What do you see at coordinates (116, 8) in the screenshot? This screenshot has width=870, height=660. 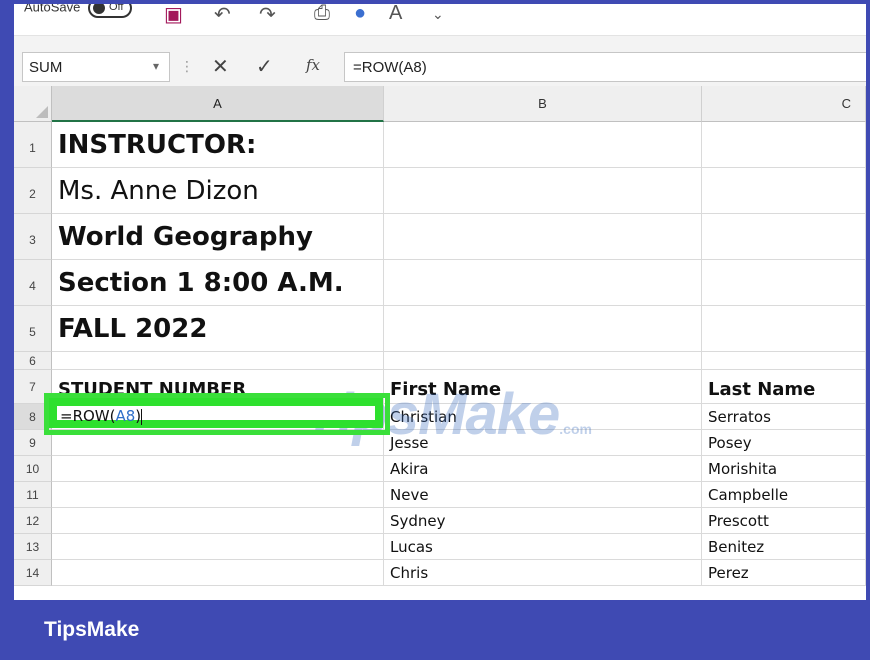 I see `autosave-state: Off` at bounding box center [116, 8].